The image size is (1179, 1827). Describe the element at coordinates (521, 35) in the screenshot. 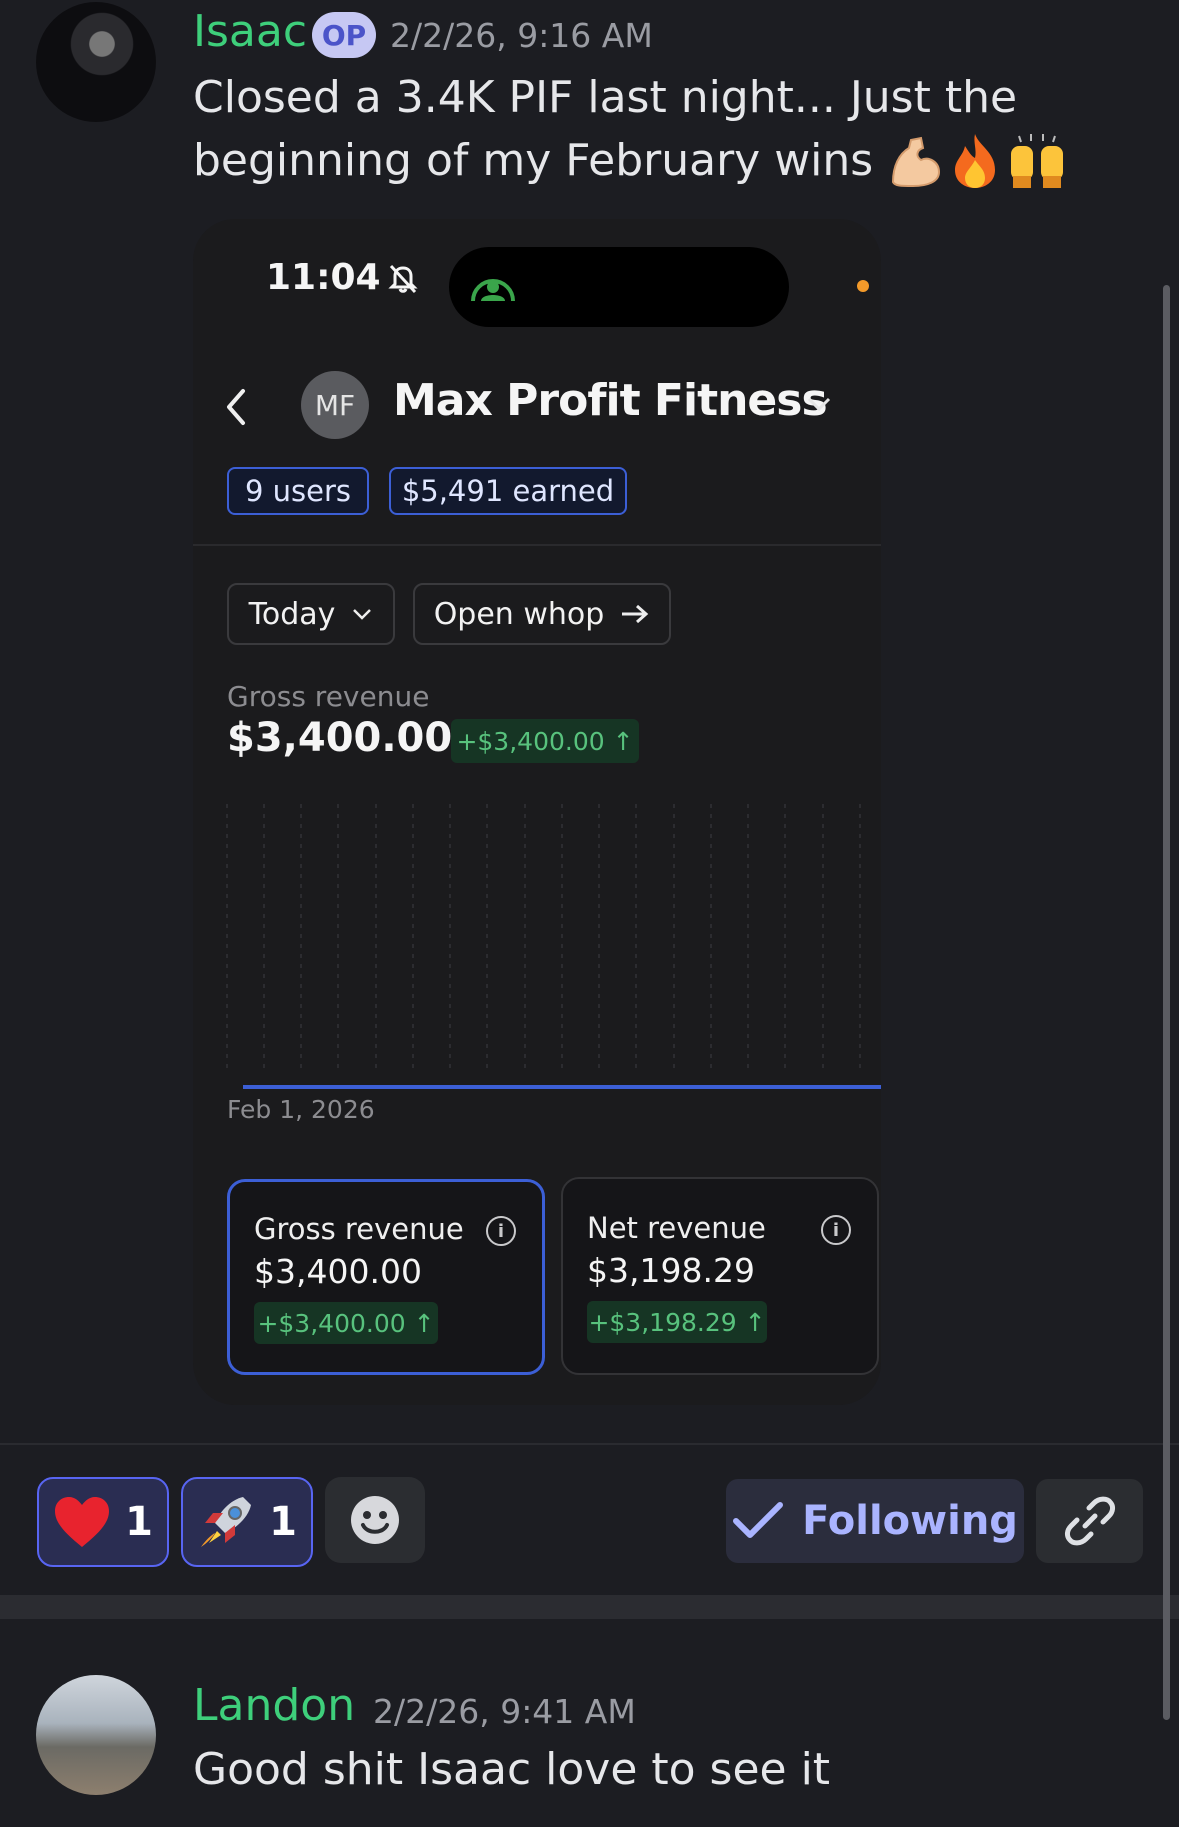

I see `post-timestamp: 2/2/26, 9:16 AM` at that location.